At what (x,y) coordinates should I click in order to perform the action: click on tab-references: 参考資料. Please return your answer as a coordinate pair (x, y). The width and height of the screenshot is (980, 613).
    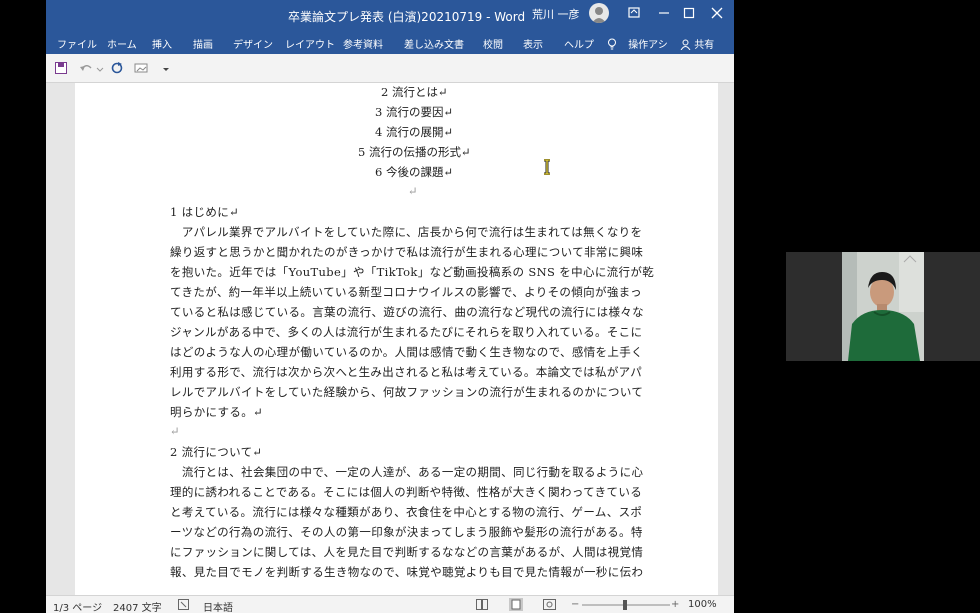
    Looking at the image, I should click on (363, 43).